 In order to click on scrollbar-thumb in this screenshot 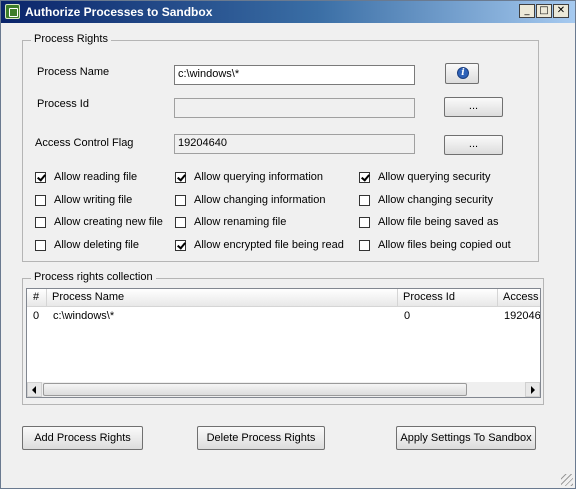, I will do `click(255, 389)`.